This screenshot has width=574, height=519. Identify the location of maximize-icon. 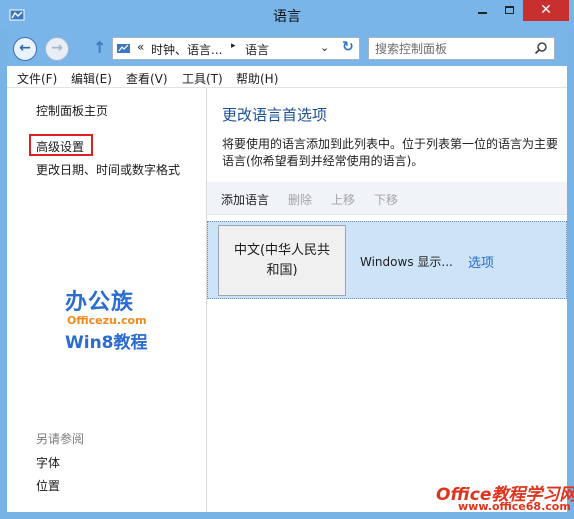
(509, 10).